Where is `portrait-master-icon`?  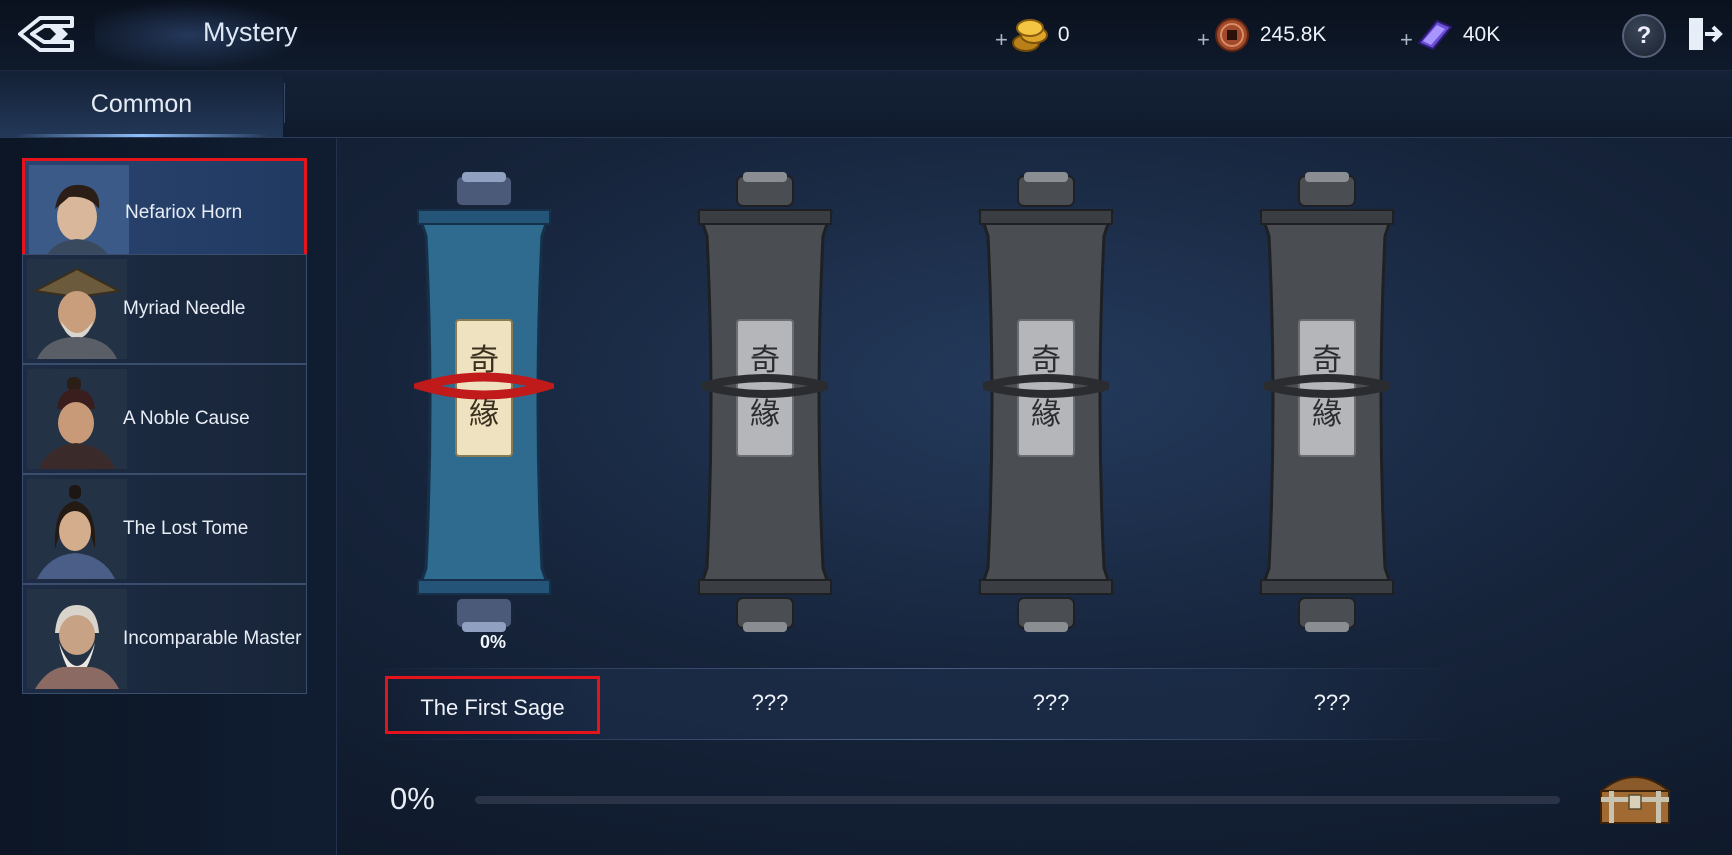
portrait-master-icon is located at coordinates (77, 639).